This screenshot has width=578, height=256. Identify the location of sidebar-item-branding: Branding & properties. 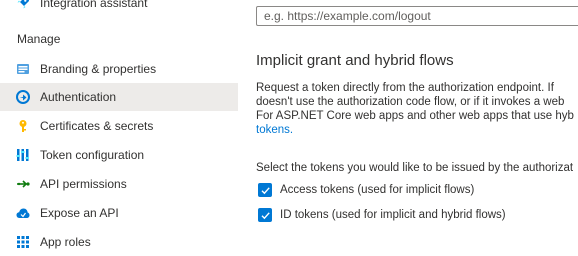
(119, 69).